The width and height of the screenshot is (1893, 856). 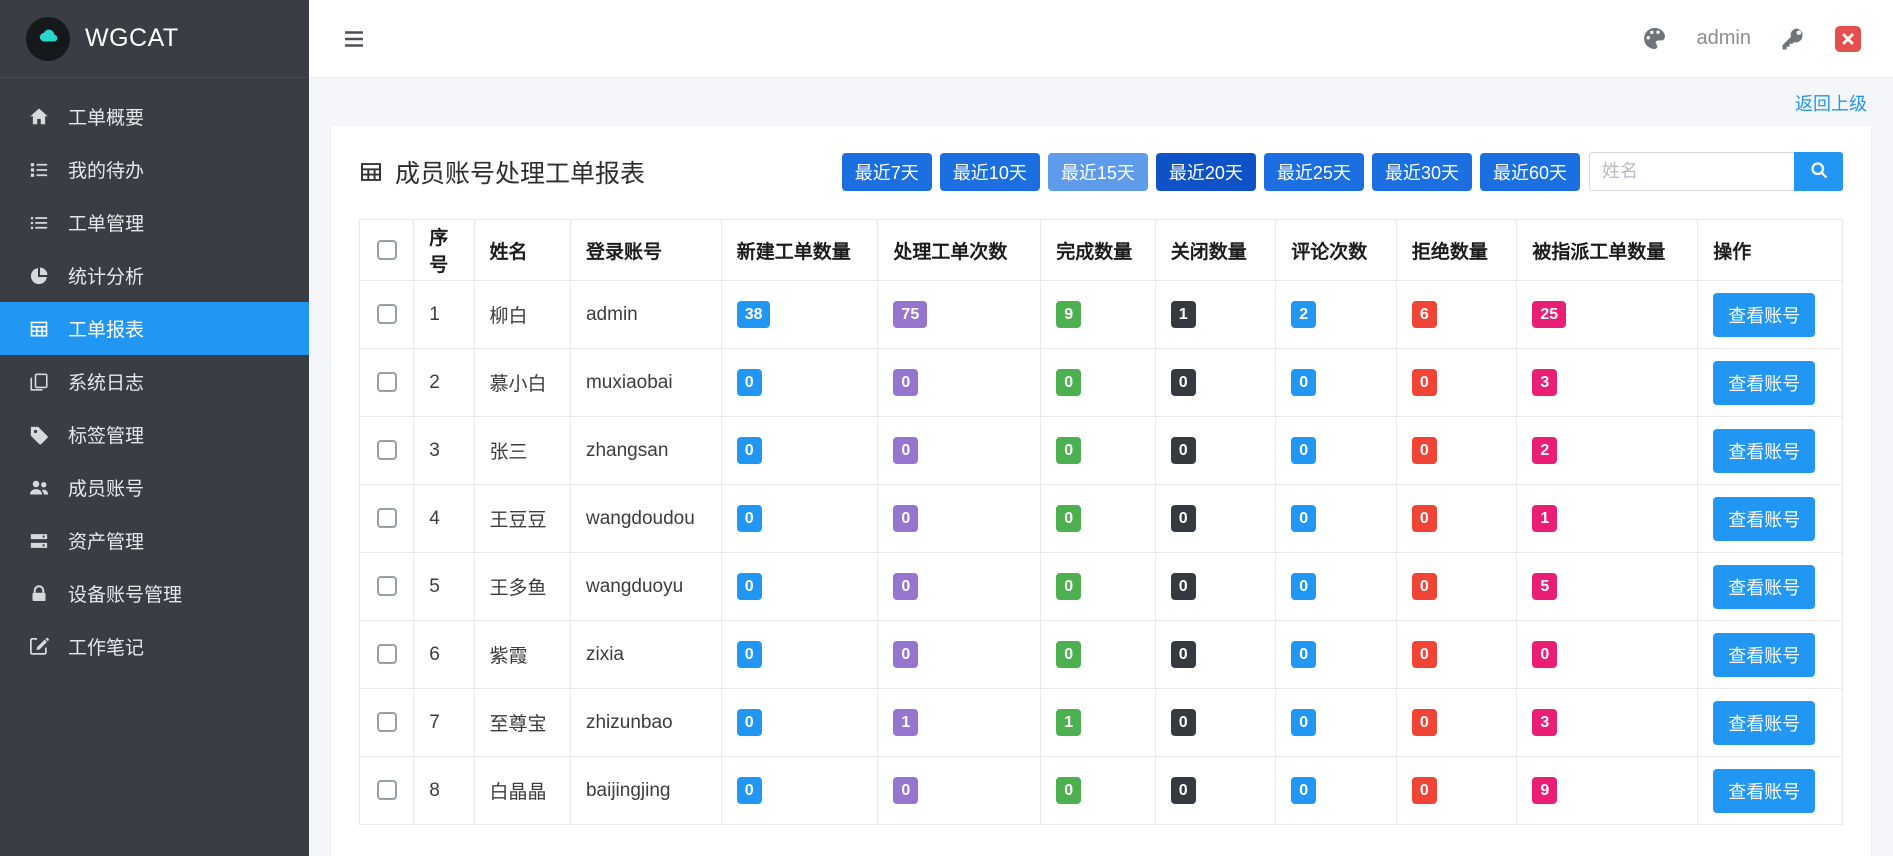 What do you see at coordinates (154, 593) in the screenshot?
I see `sidebar-item-device-account-management: 设备账号管理` at bounding box center [154, 593].